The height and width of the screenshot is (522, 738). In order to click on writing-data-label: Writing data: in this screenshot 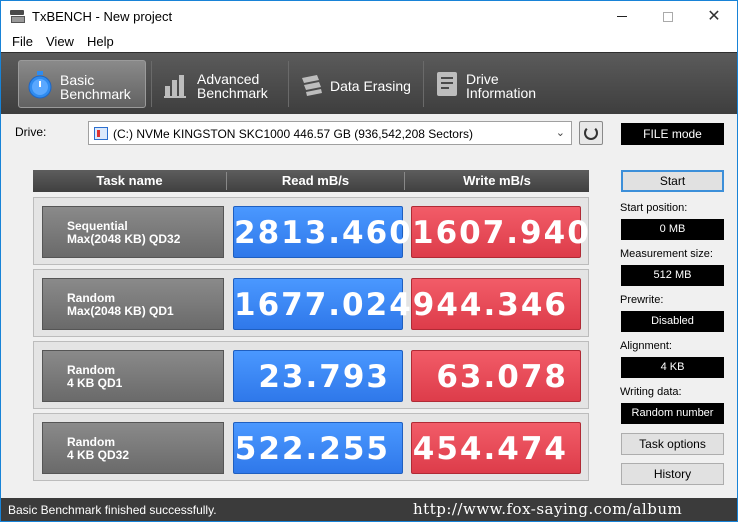, I will do `click(651, 392)`.